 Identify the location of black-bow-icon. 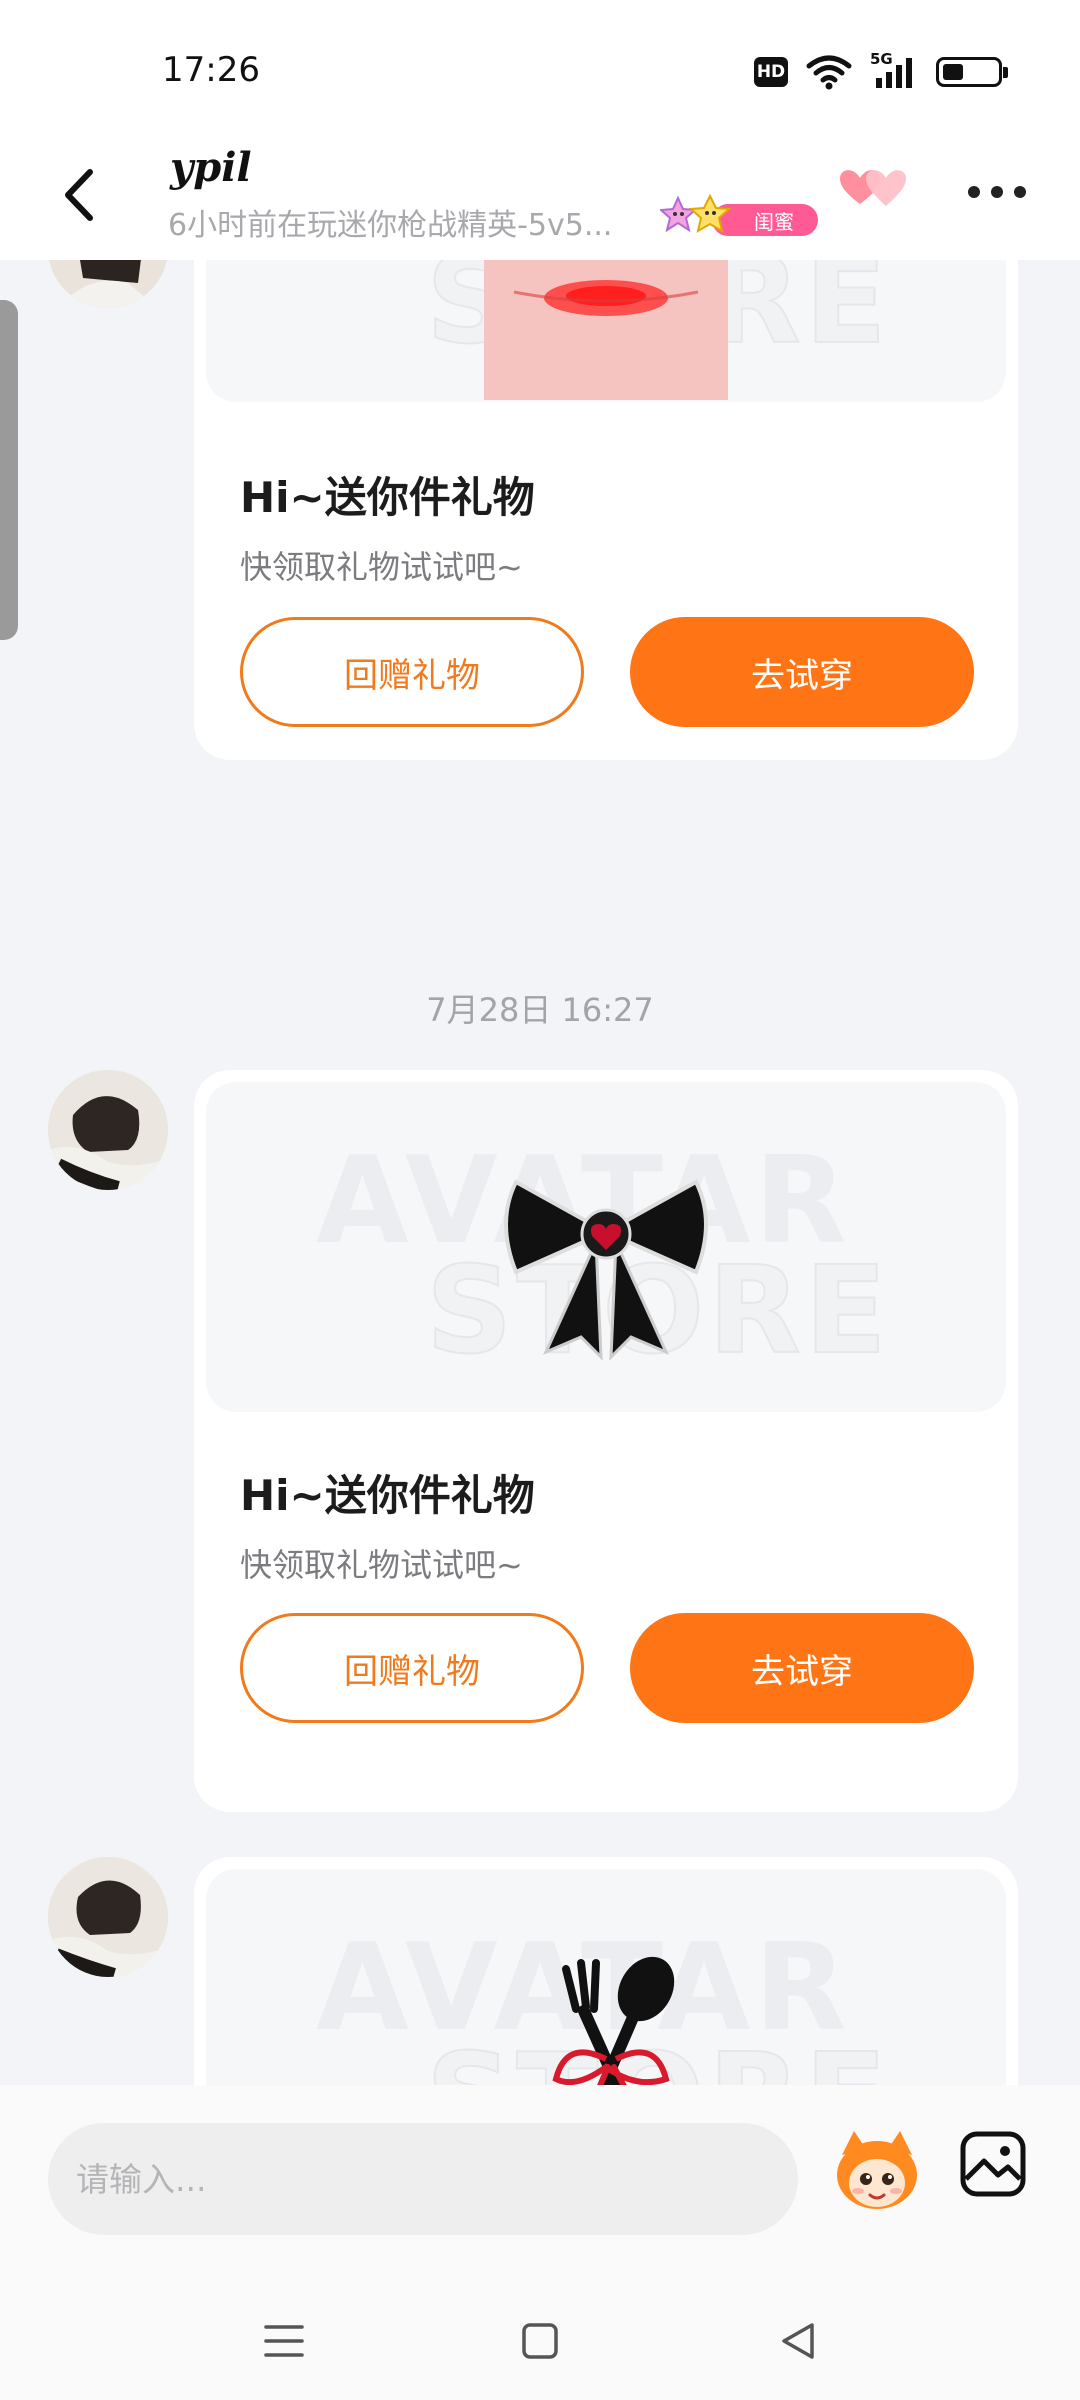
(606, 1270).